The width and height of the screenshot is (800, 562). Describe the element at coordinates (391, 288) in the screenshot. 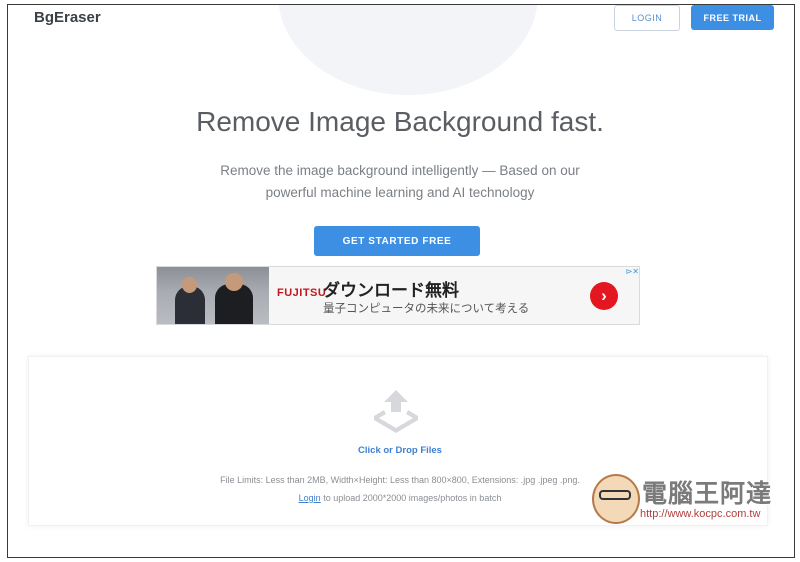

I see `ad-headline: ダウンロード無料` at that location.